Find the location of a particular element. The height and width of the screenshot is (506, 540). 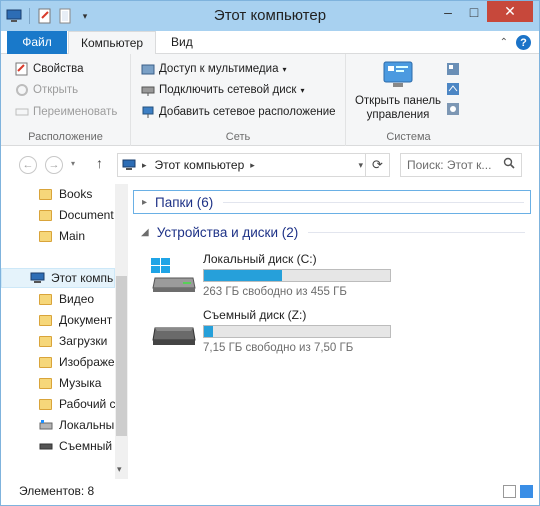

forward-button: → is located at coordinates (54, 165).